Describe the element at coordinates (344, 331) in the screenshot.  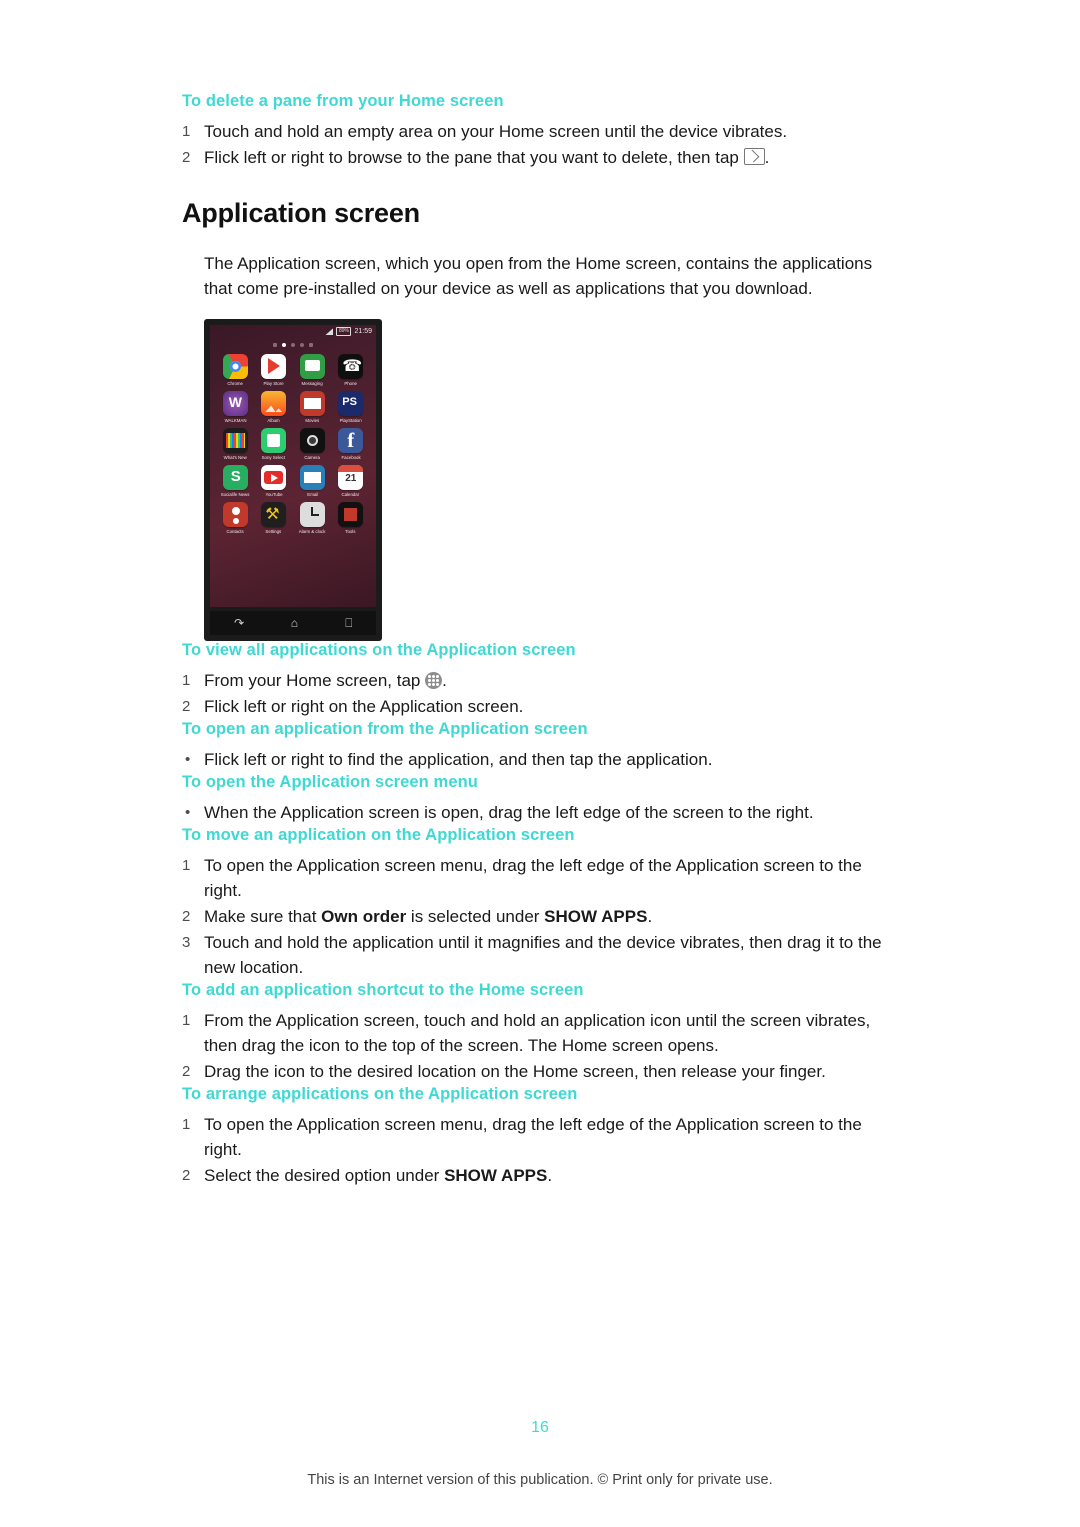
I see `battery-icon: 89%` at that location.